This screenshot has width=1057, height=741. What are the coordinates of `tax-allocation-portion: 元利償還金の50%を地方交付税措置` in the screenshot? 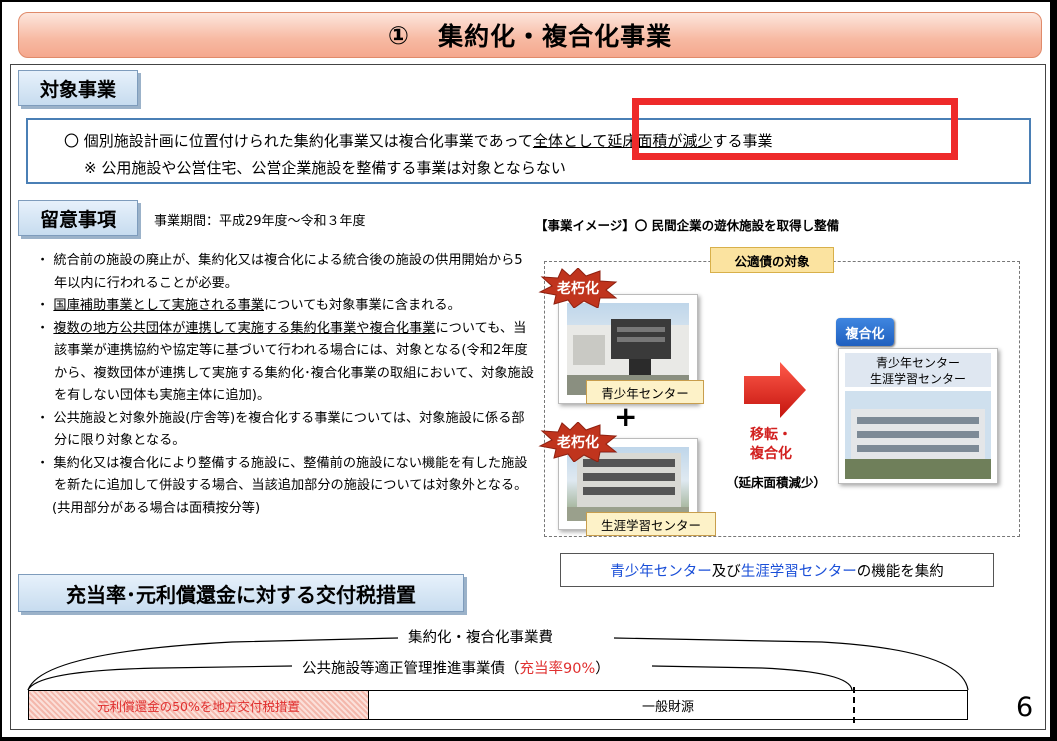 It's located at (199, 705).